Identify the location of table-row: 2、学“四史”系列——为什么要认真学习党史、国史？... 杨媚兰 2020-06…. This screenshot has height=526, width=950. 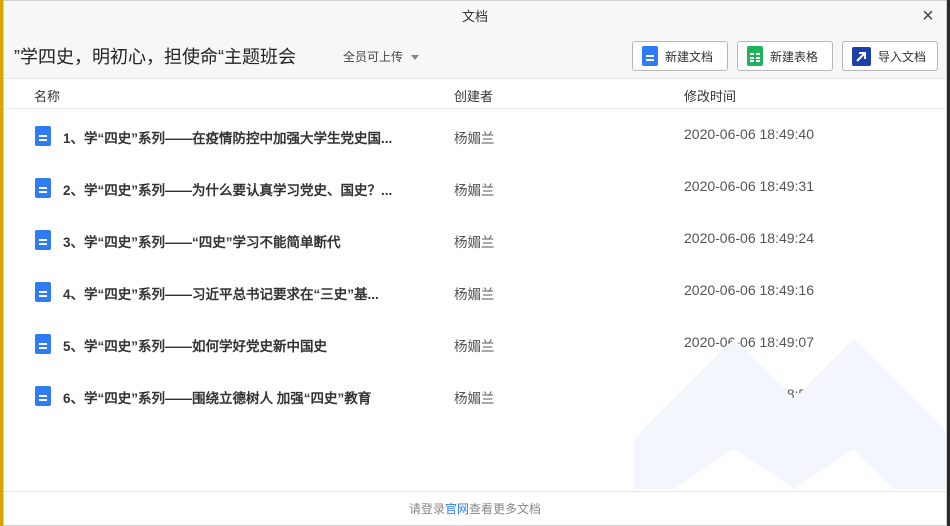
(475, 187).